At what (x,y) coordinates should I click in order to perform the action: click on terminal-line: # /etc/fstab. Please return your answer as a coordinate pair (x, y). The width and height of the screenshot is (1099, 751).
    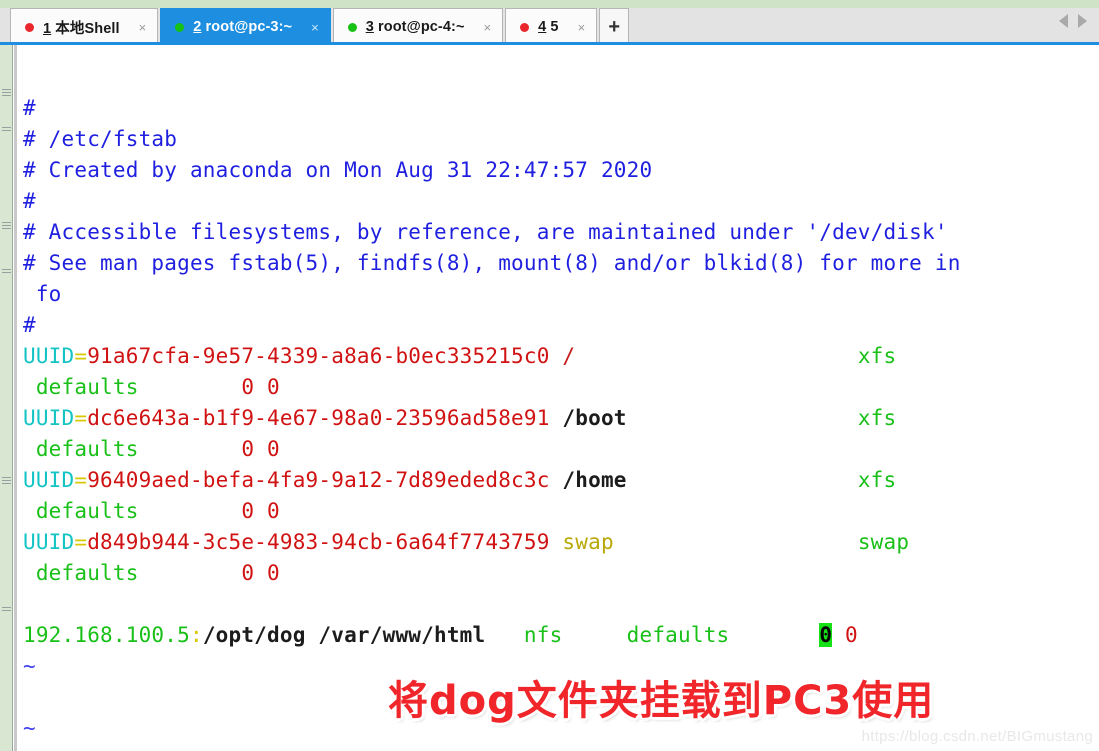
    Looking at the image, I should click on (561, 139).